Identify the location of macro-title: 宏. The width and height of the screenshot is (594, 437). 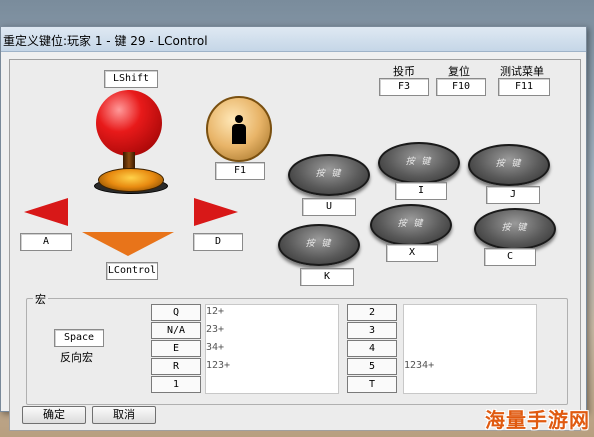
(40, 299).